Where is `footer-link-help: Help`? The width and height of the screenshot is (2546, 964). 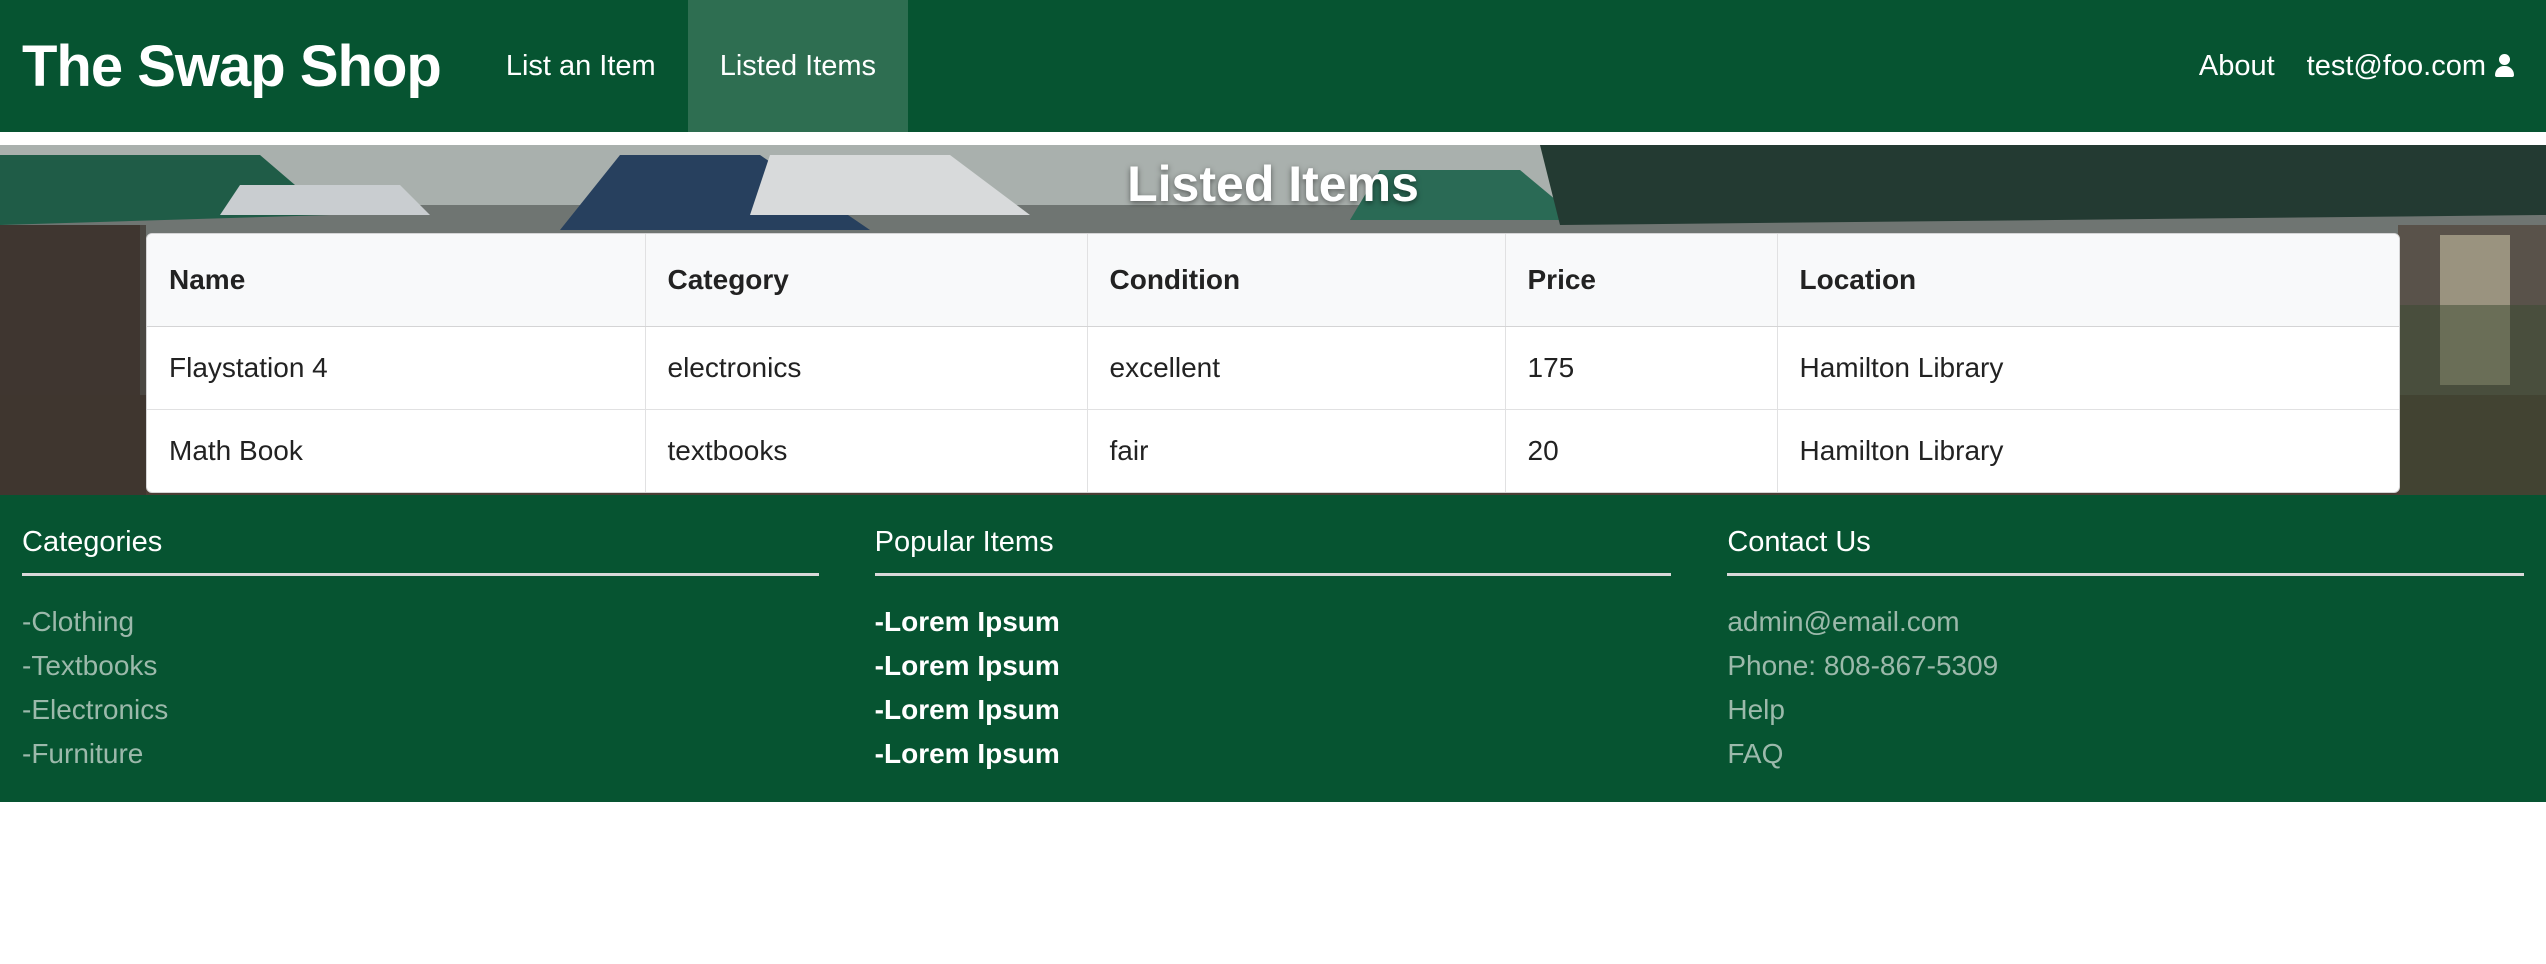
footer-link-help: Help is located at coordinates (2125, 710).